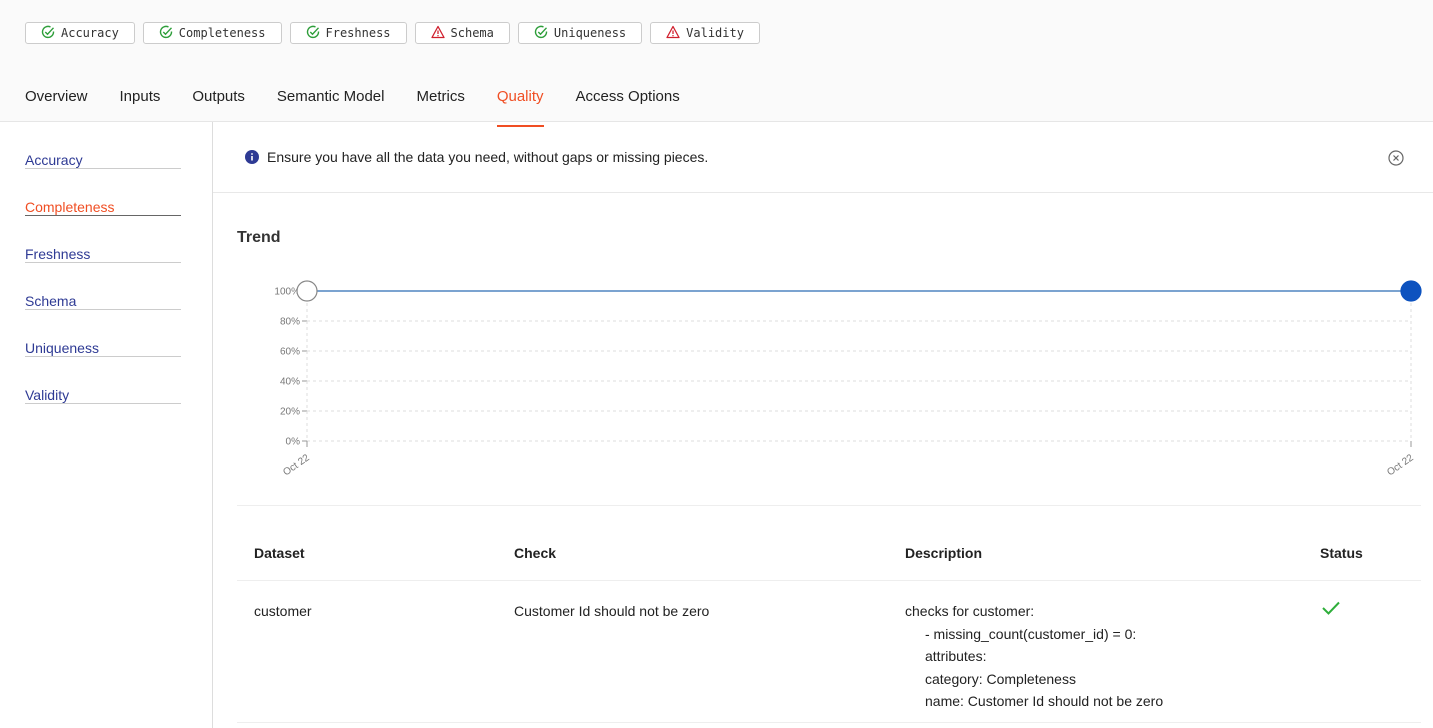 The height and width of the screenshot is (728, 1433). Describe the element at coordinates (290, 412) in the screenshot. I see `y-tick-label: 20%` at that location.